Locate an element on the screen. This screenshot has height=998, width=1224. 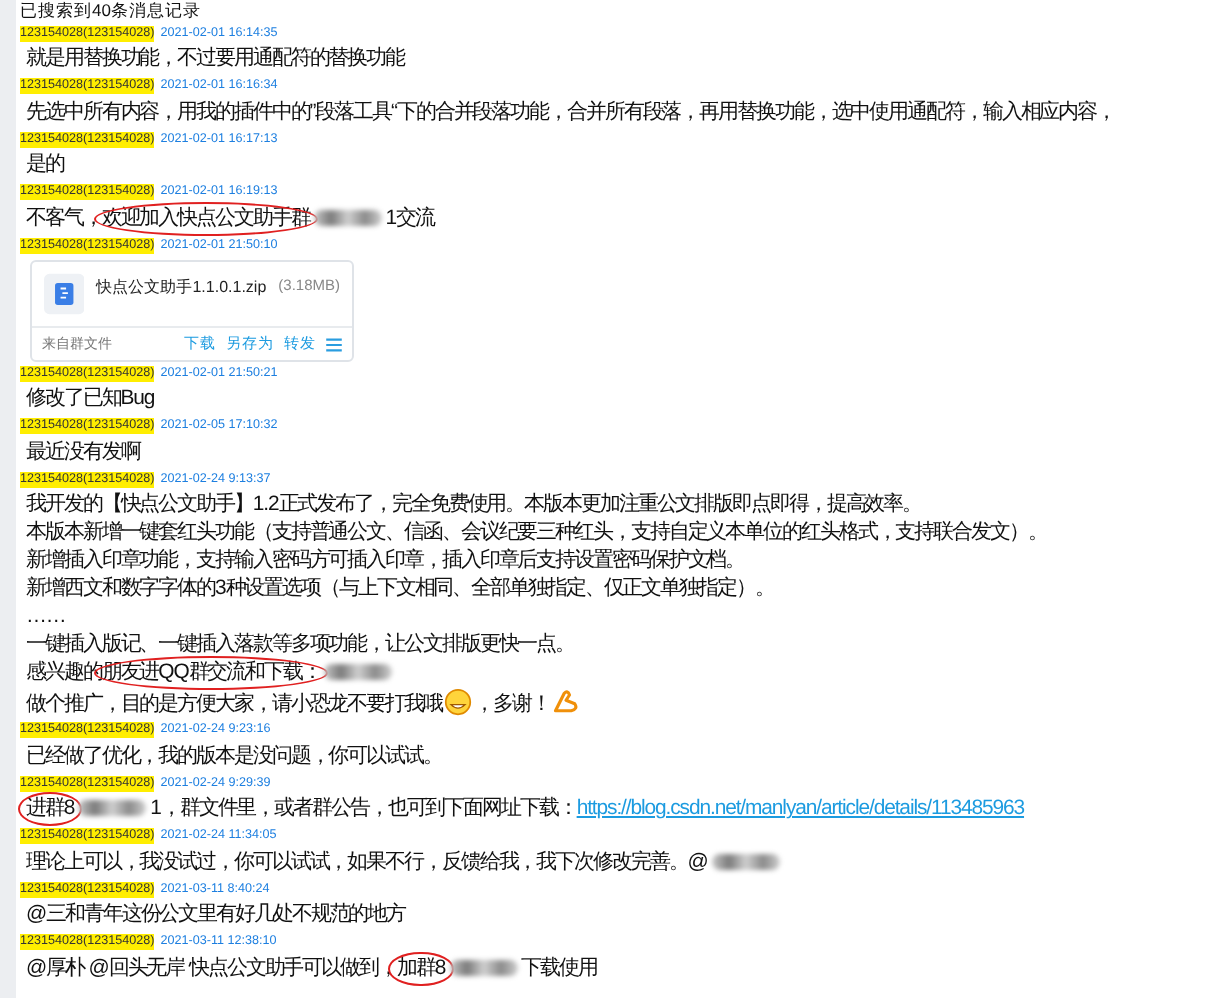
message-text: 就是用替换功能，不过要用通配符的替换功能 is located at coordinates (217, 59).